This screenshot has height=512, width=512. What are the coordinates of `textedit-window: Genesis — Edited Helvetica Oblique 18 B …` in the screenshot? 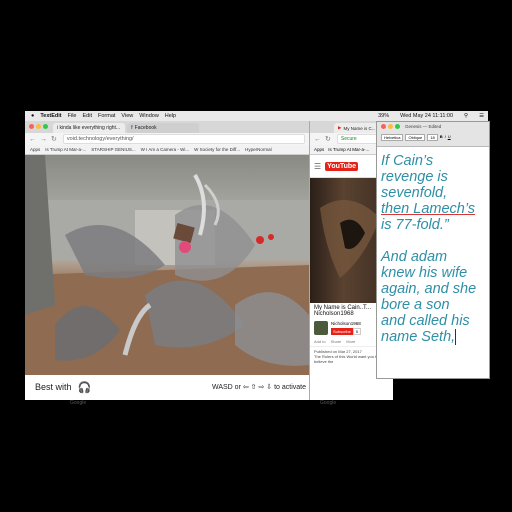 It's located at (433, 250).